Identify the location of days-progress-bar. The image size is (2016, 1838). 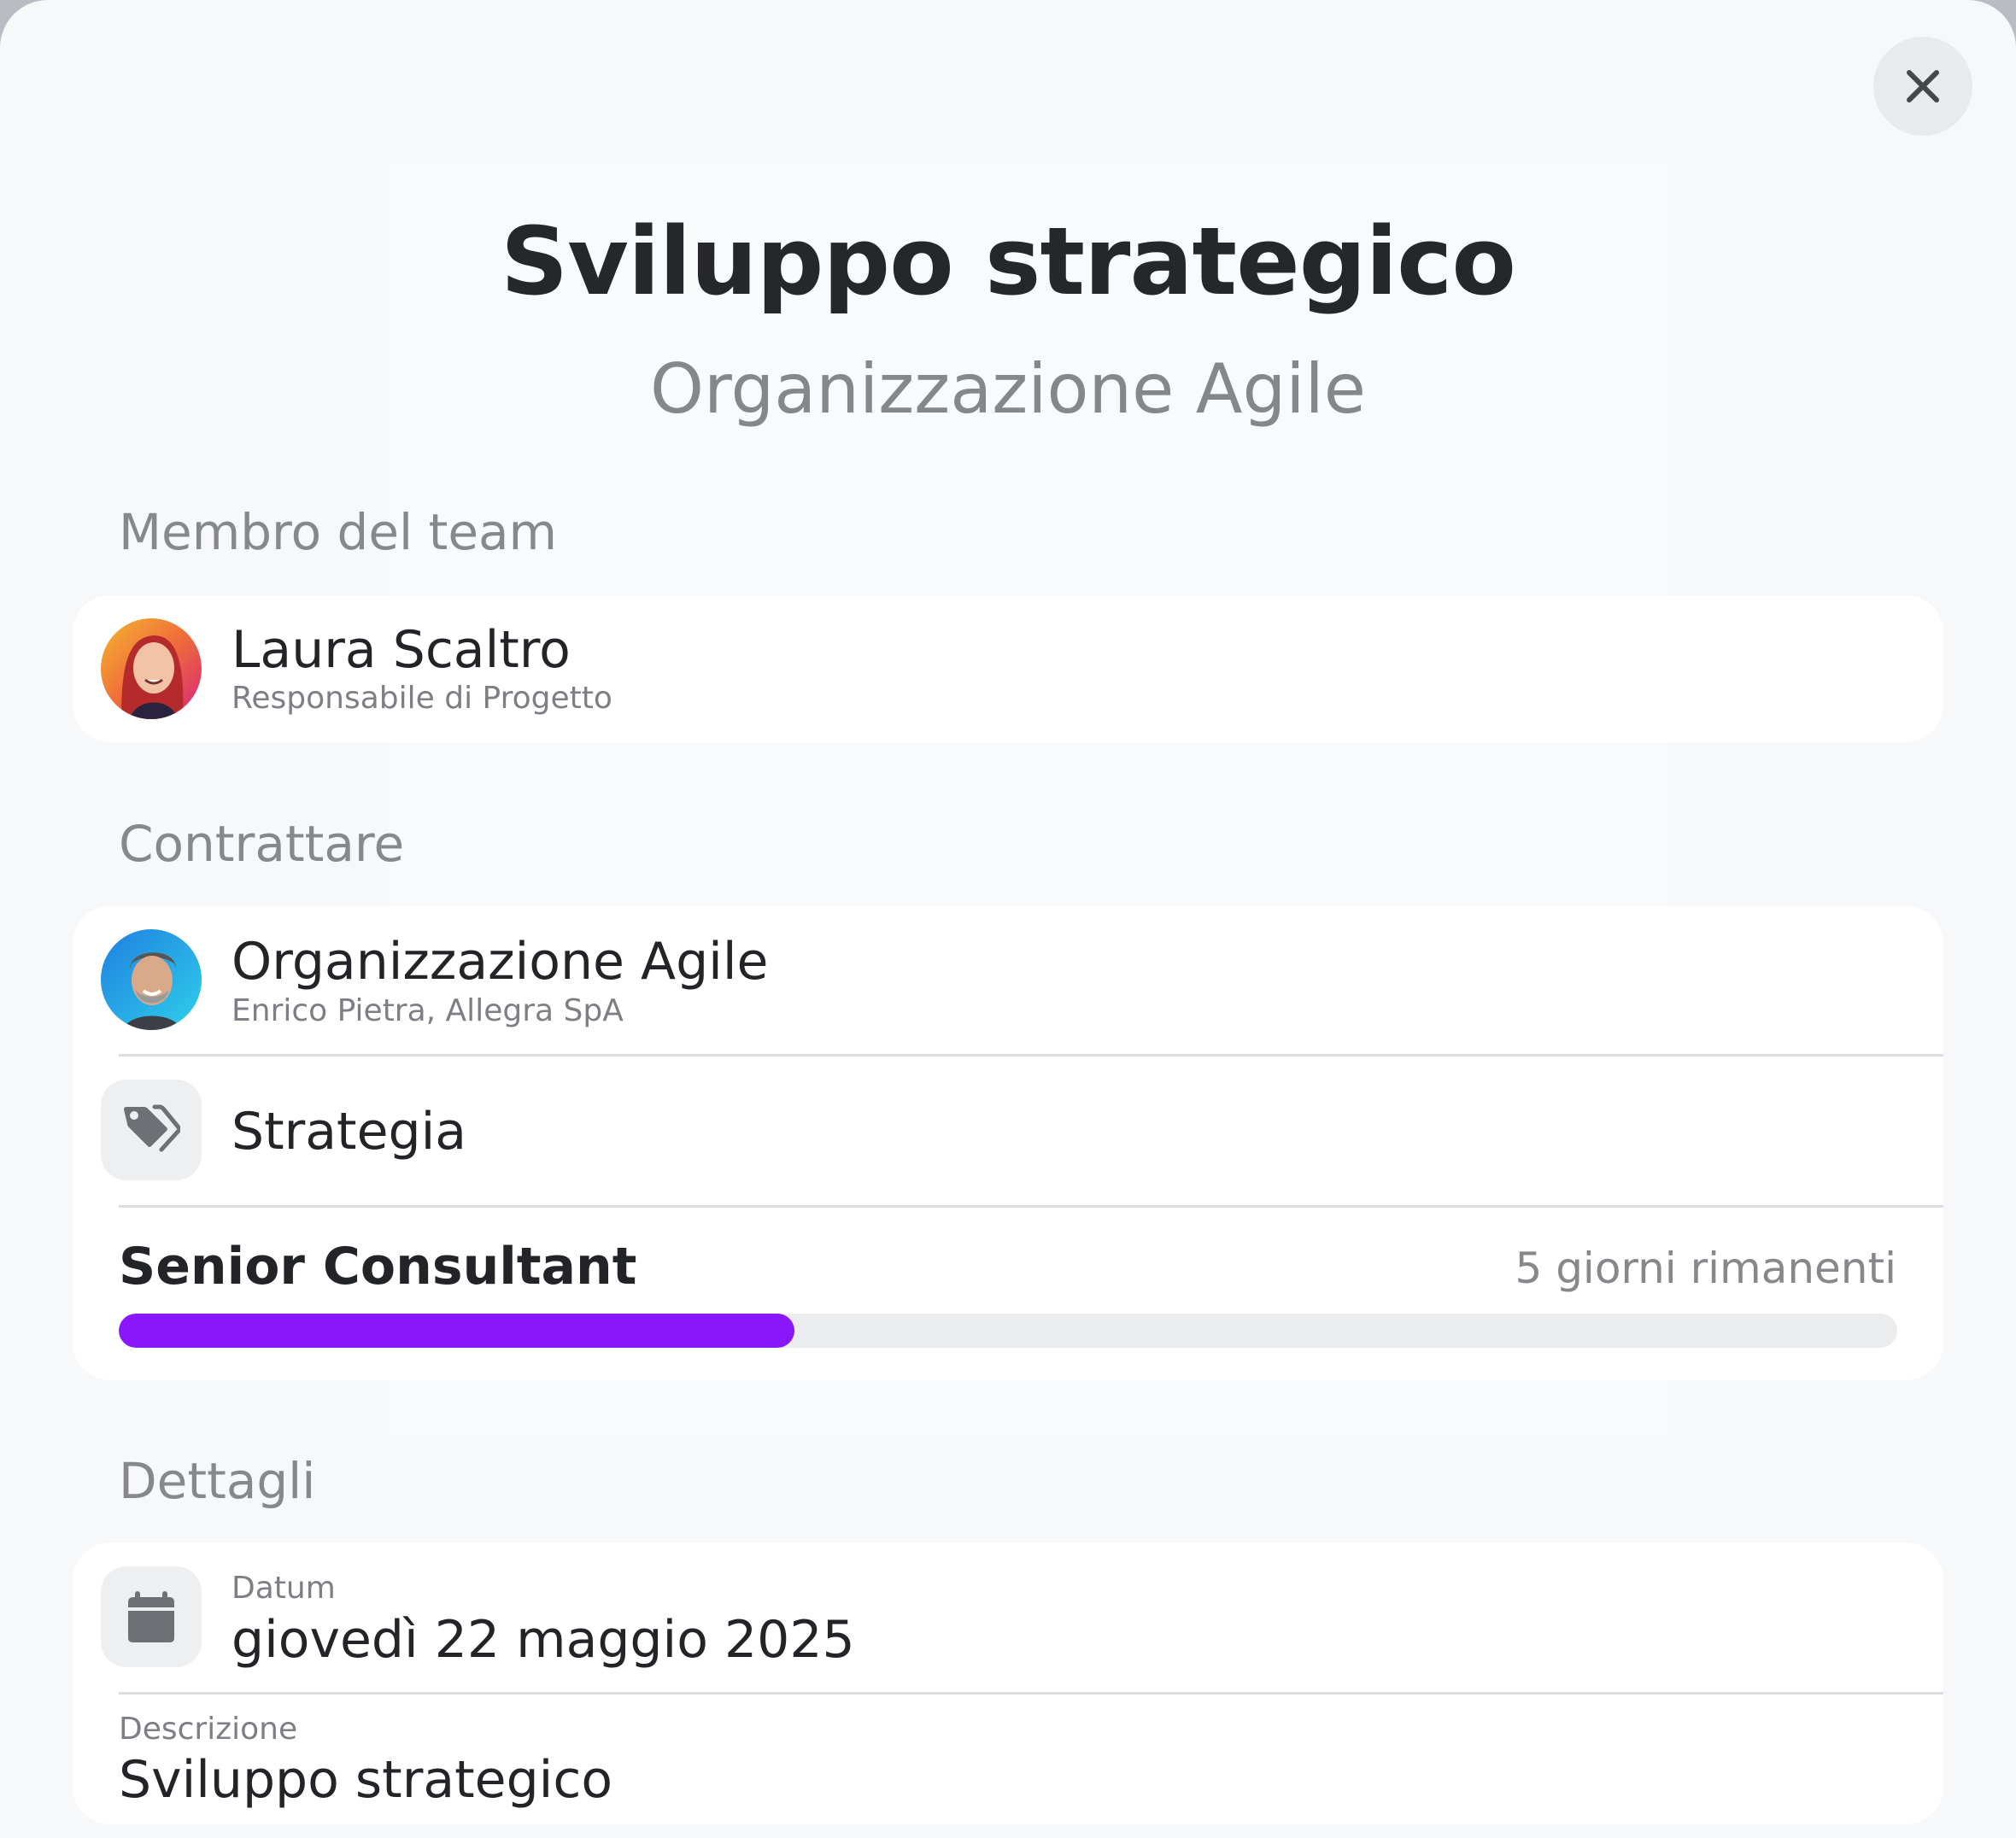
(1008, 1331).